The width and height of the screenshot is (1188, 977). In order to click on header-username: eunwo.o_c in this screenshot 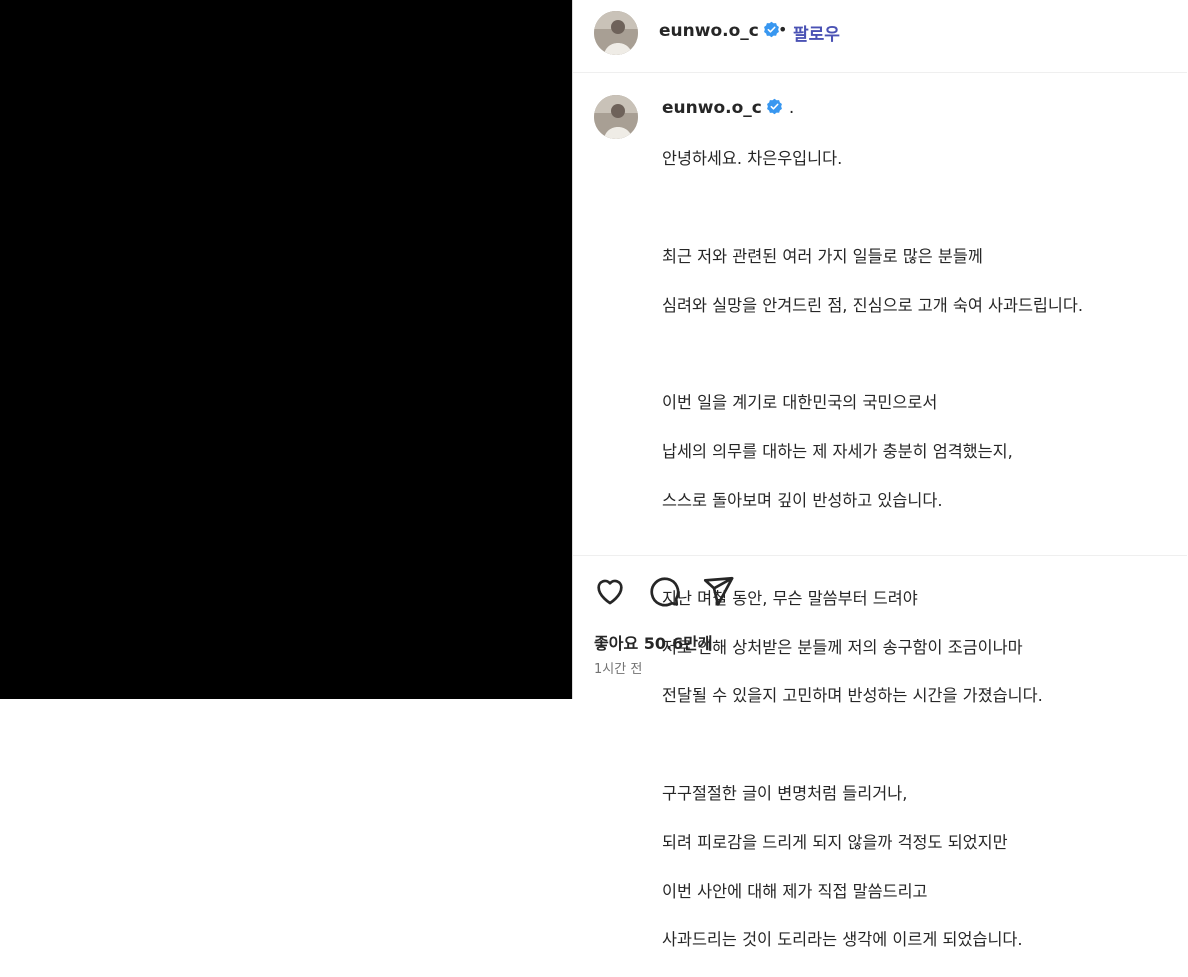, I will do `click(719, 31)`.